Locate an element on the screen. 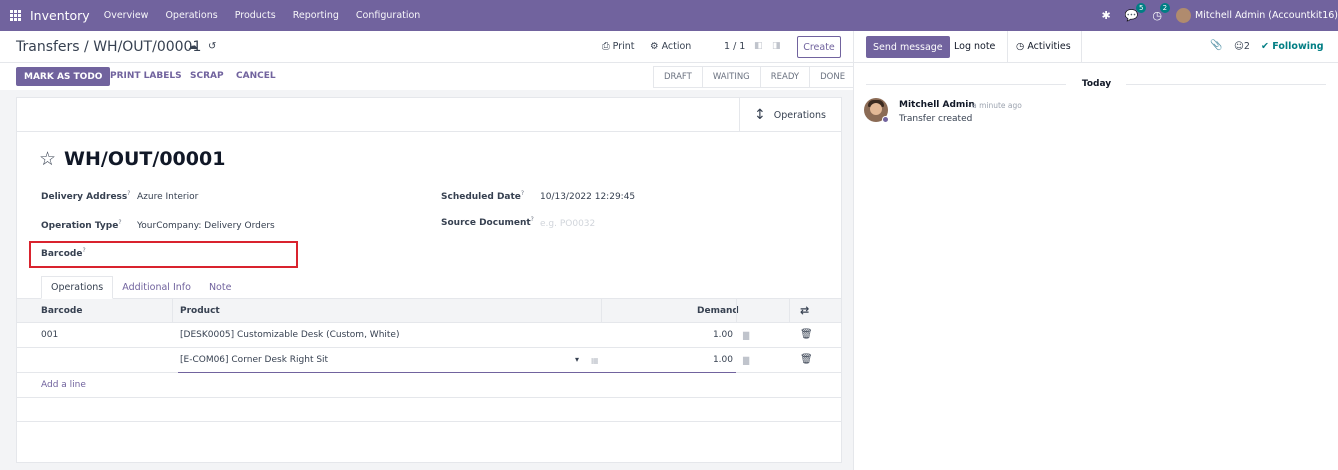 This screenshot has height=470, width=1338. barcode-label: Barcode? is located at coordinates (63, 253).